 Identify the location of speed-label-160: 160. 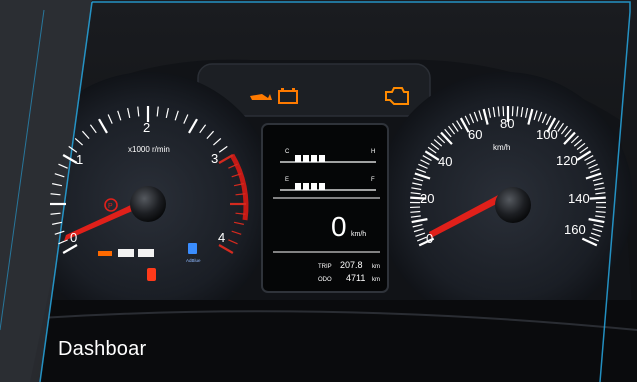
(575, 229).